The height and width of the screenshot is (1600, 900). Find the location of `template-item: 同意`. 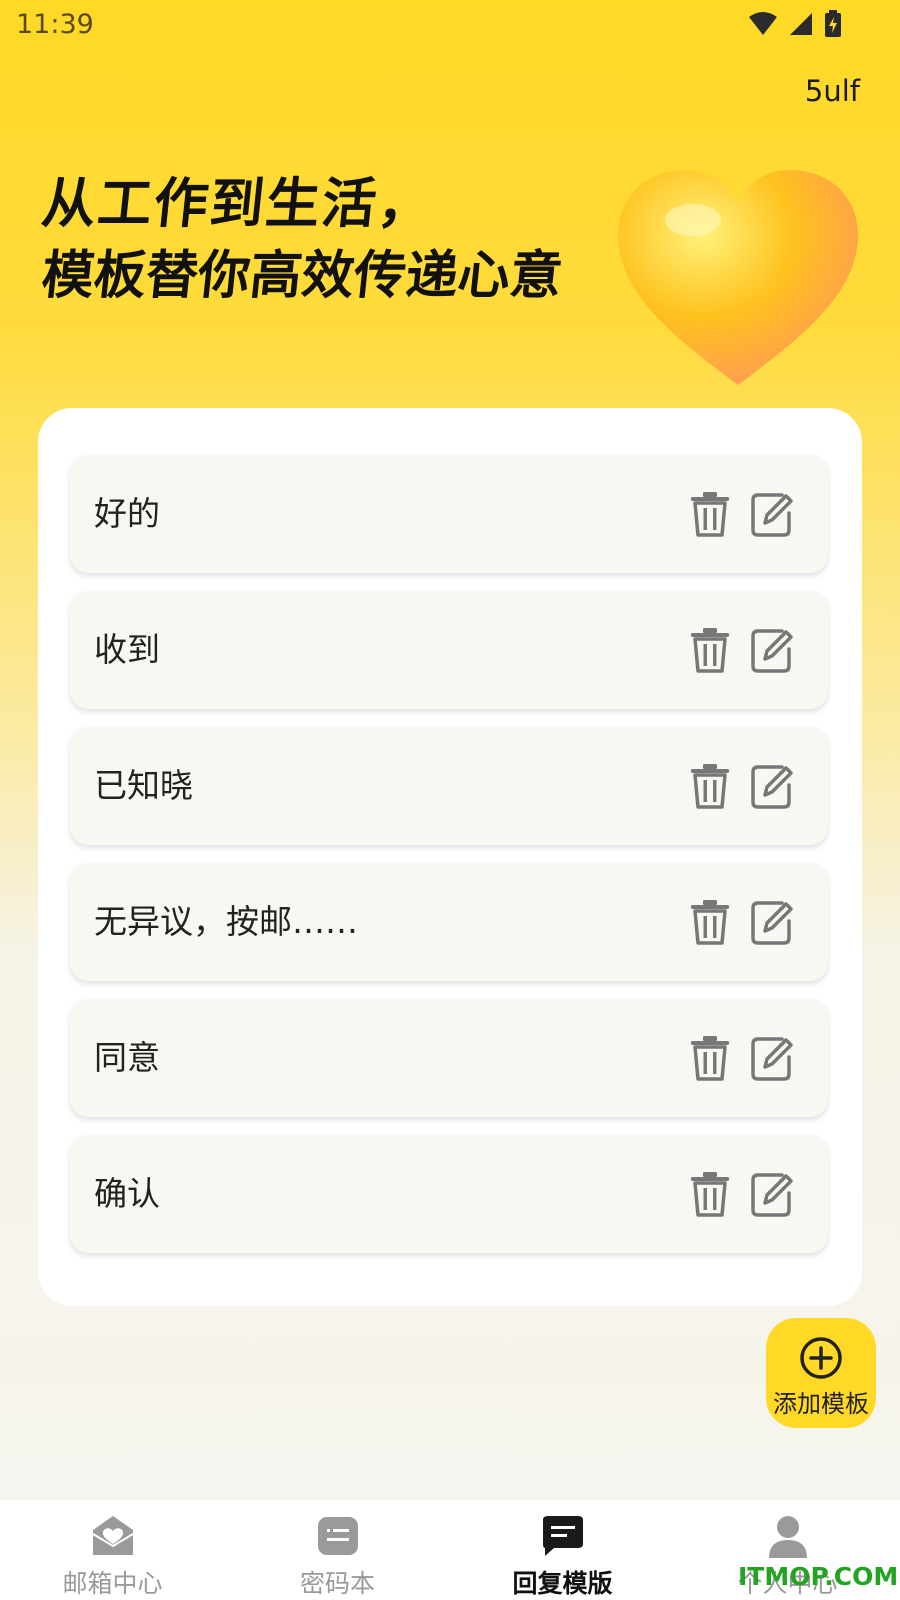

template-item: 同意 is located at coordinates (449, 1058).